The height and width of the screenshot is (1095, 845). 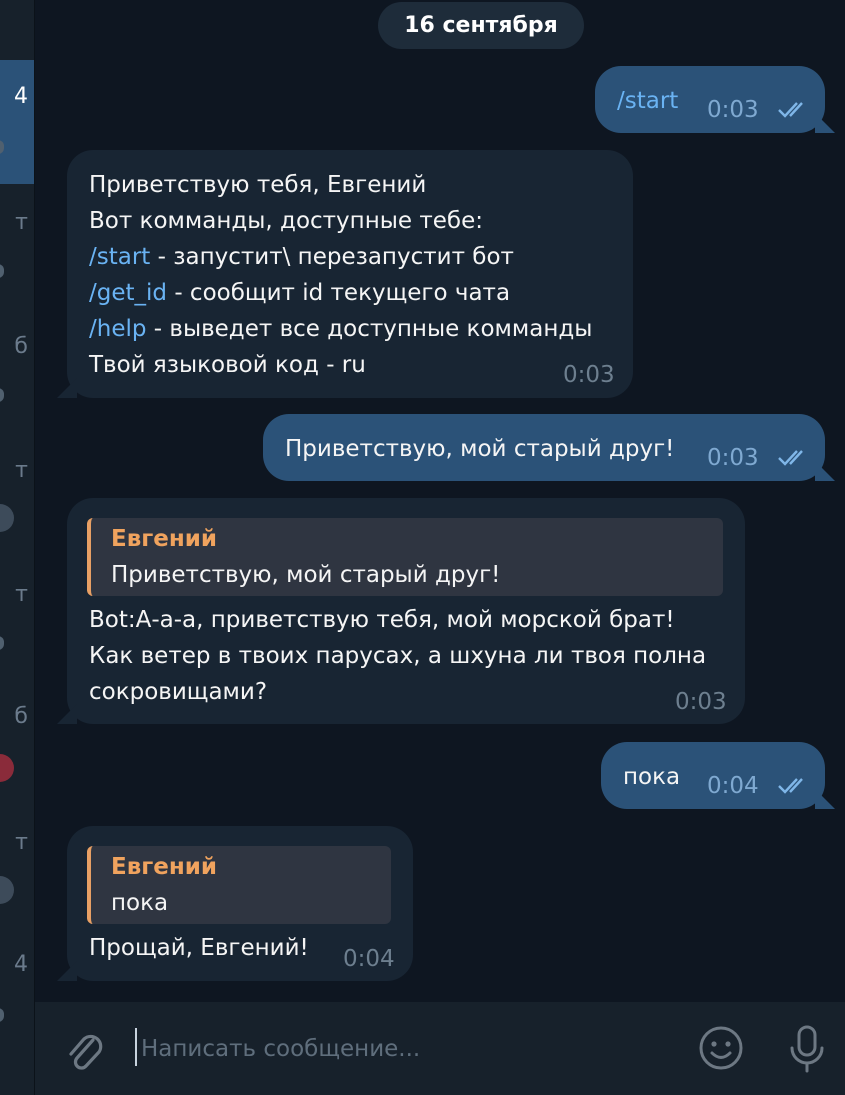 I want to click on chat-list-sidebar: 4 т б т т б т 4, so click(x=17, y=547).